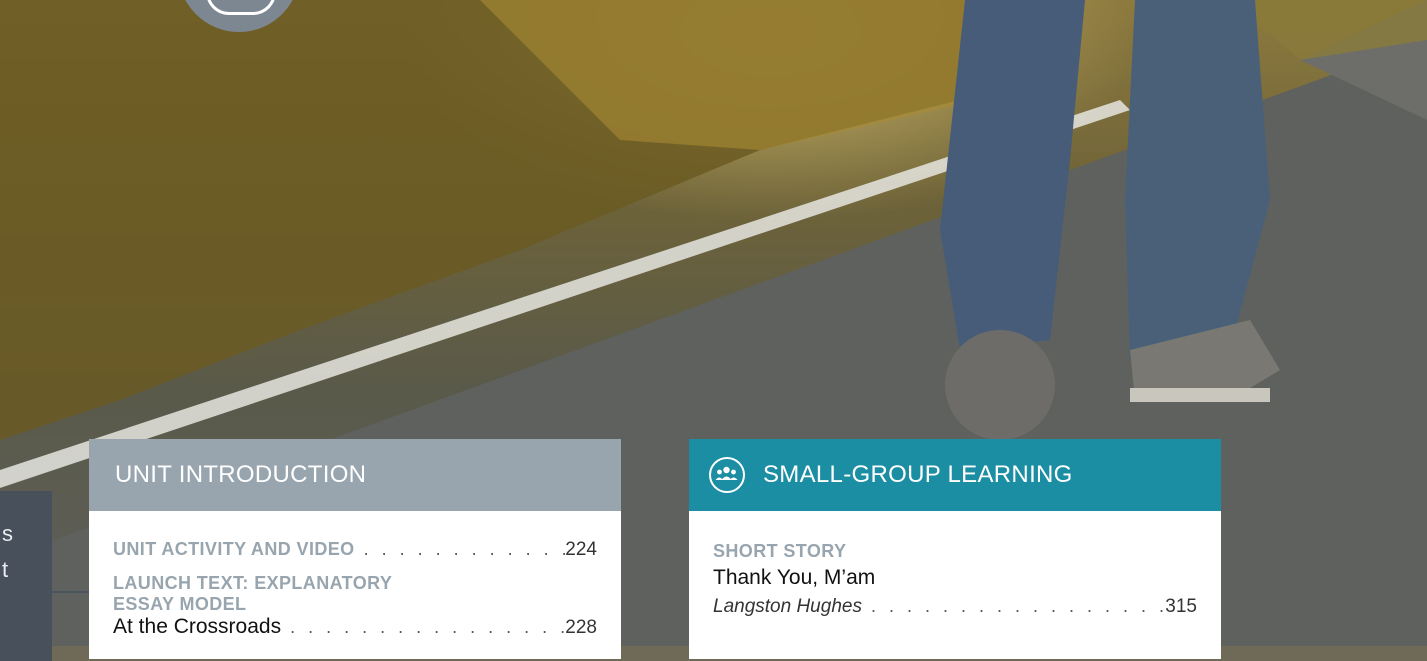 This screenshot has height=661, width=1427. What do you see at coordinates (7, 533) in the screenshot?
I see `side-tab-line-1: s` at bounding box center [7, 533].